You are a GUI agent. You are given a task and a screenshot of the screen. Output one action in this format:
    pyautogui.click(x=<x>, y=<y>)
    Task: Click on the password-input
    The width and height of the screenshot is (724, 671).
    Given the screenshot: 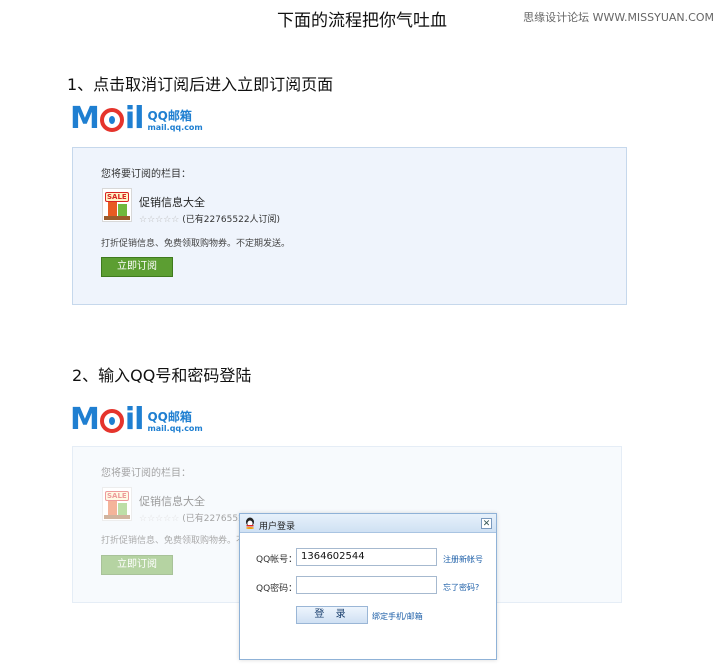 What is the action you would take?
    pyautogui.click(x=366, y=585)
    